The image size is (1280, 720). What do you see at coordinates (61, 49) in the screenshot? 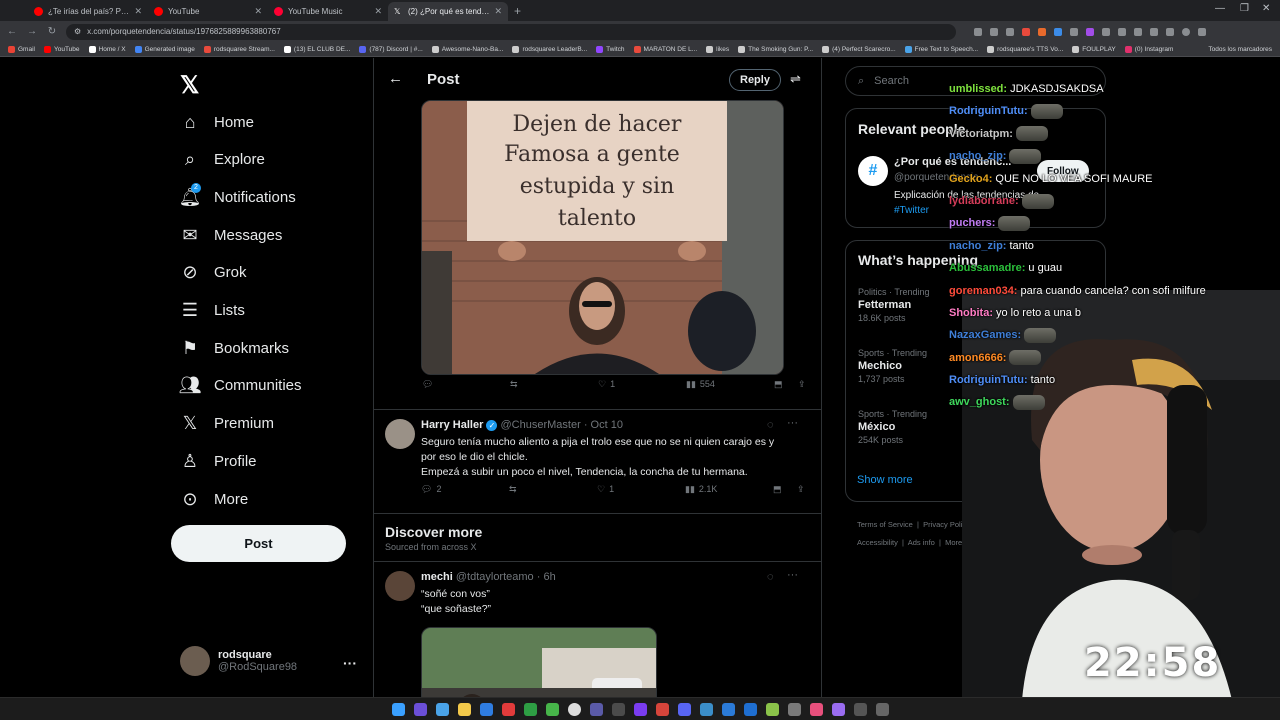
I see `bookmark-item: YouTube` at bounding box center [61, 49].